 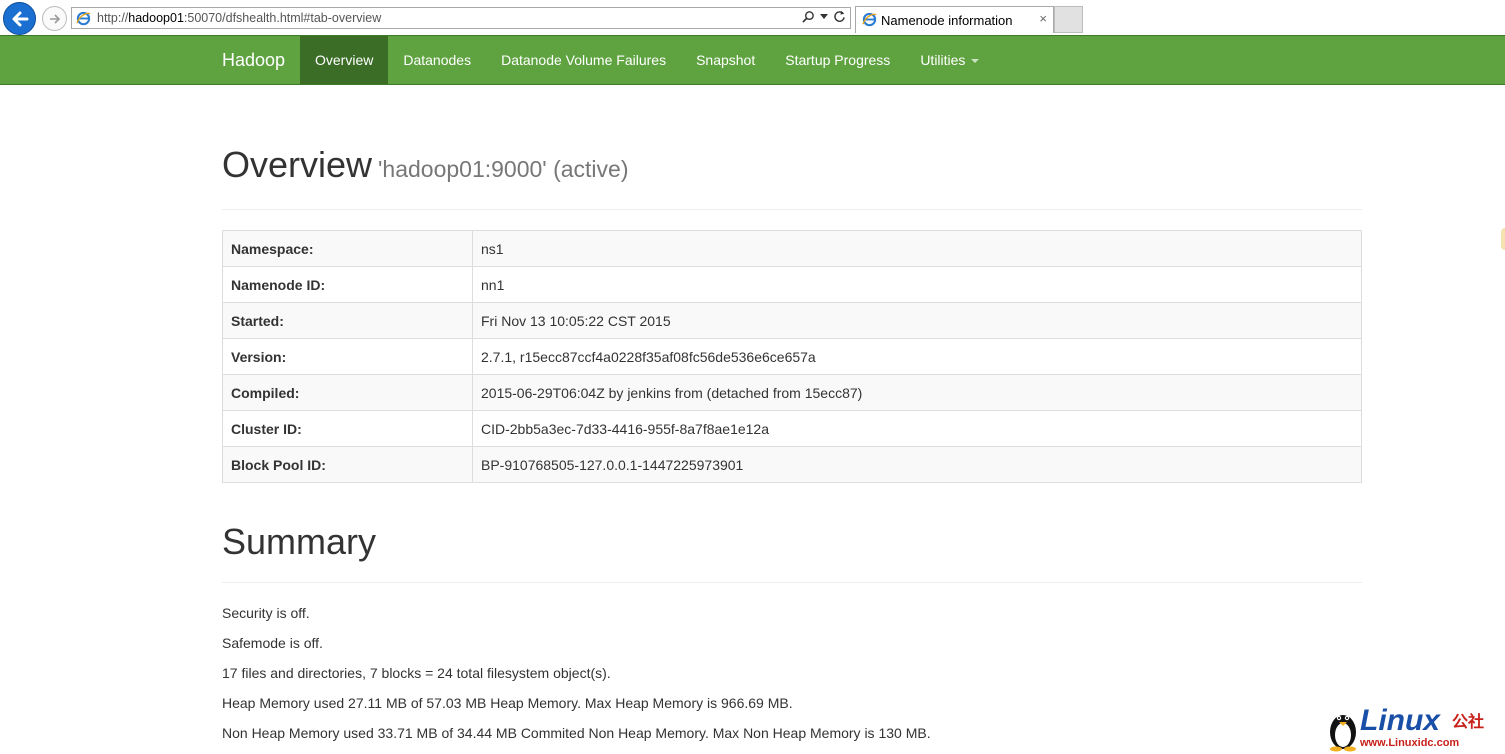 I want to click on row-key: Started:, so click(x=347, y=320).